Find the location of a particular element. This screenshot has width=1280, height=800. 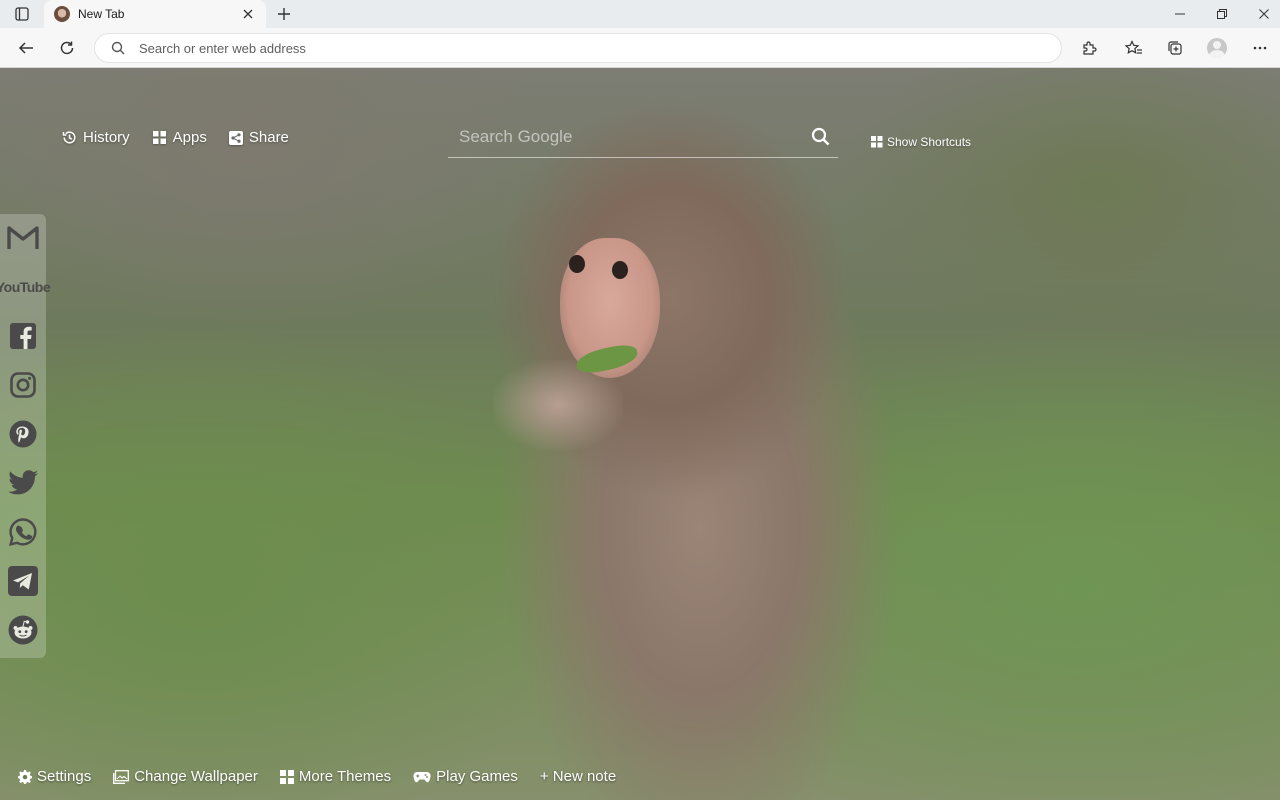

history-link: History is located at coordinates (96, 137).